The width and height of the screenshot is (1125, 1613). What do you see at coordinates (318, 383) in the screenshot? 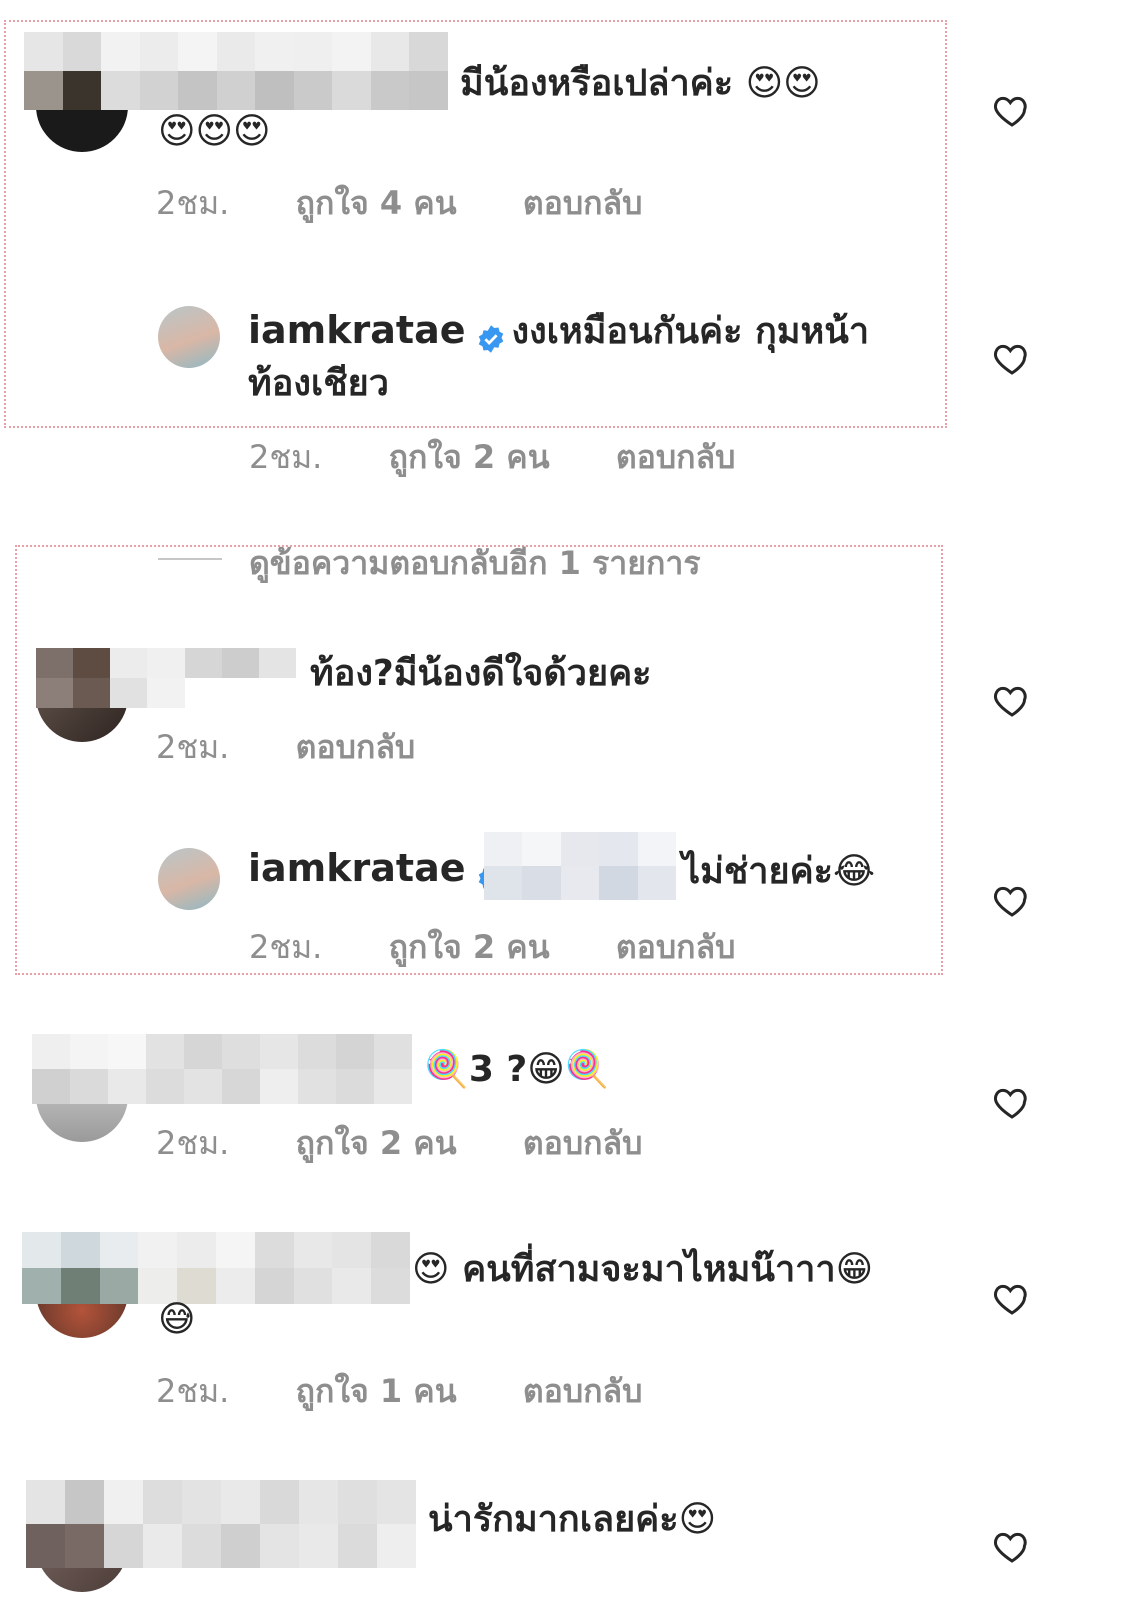
I see `comment-text-line2: ท้องเชียว` at bounding box center [318, 383].